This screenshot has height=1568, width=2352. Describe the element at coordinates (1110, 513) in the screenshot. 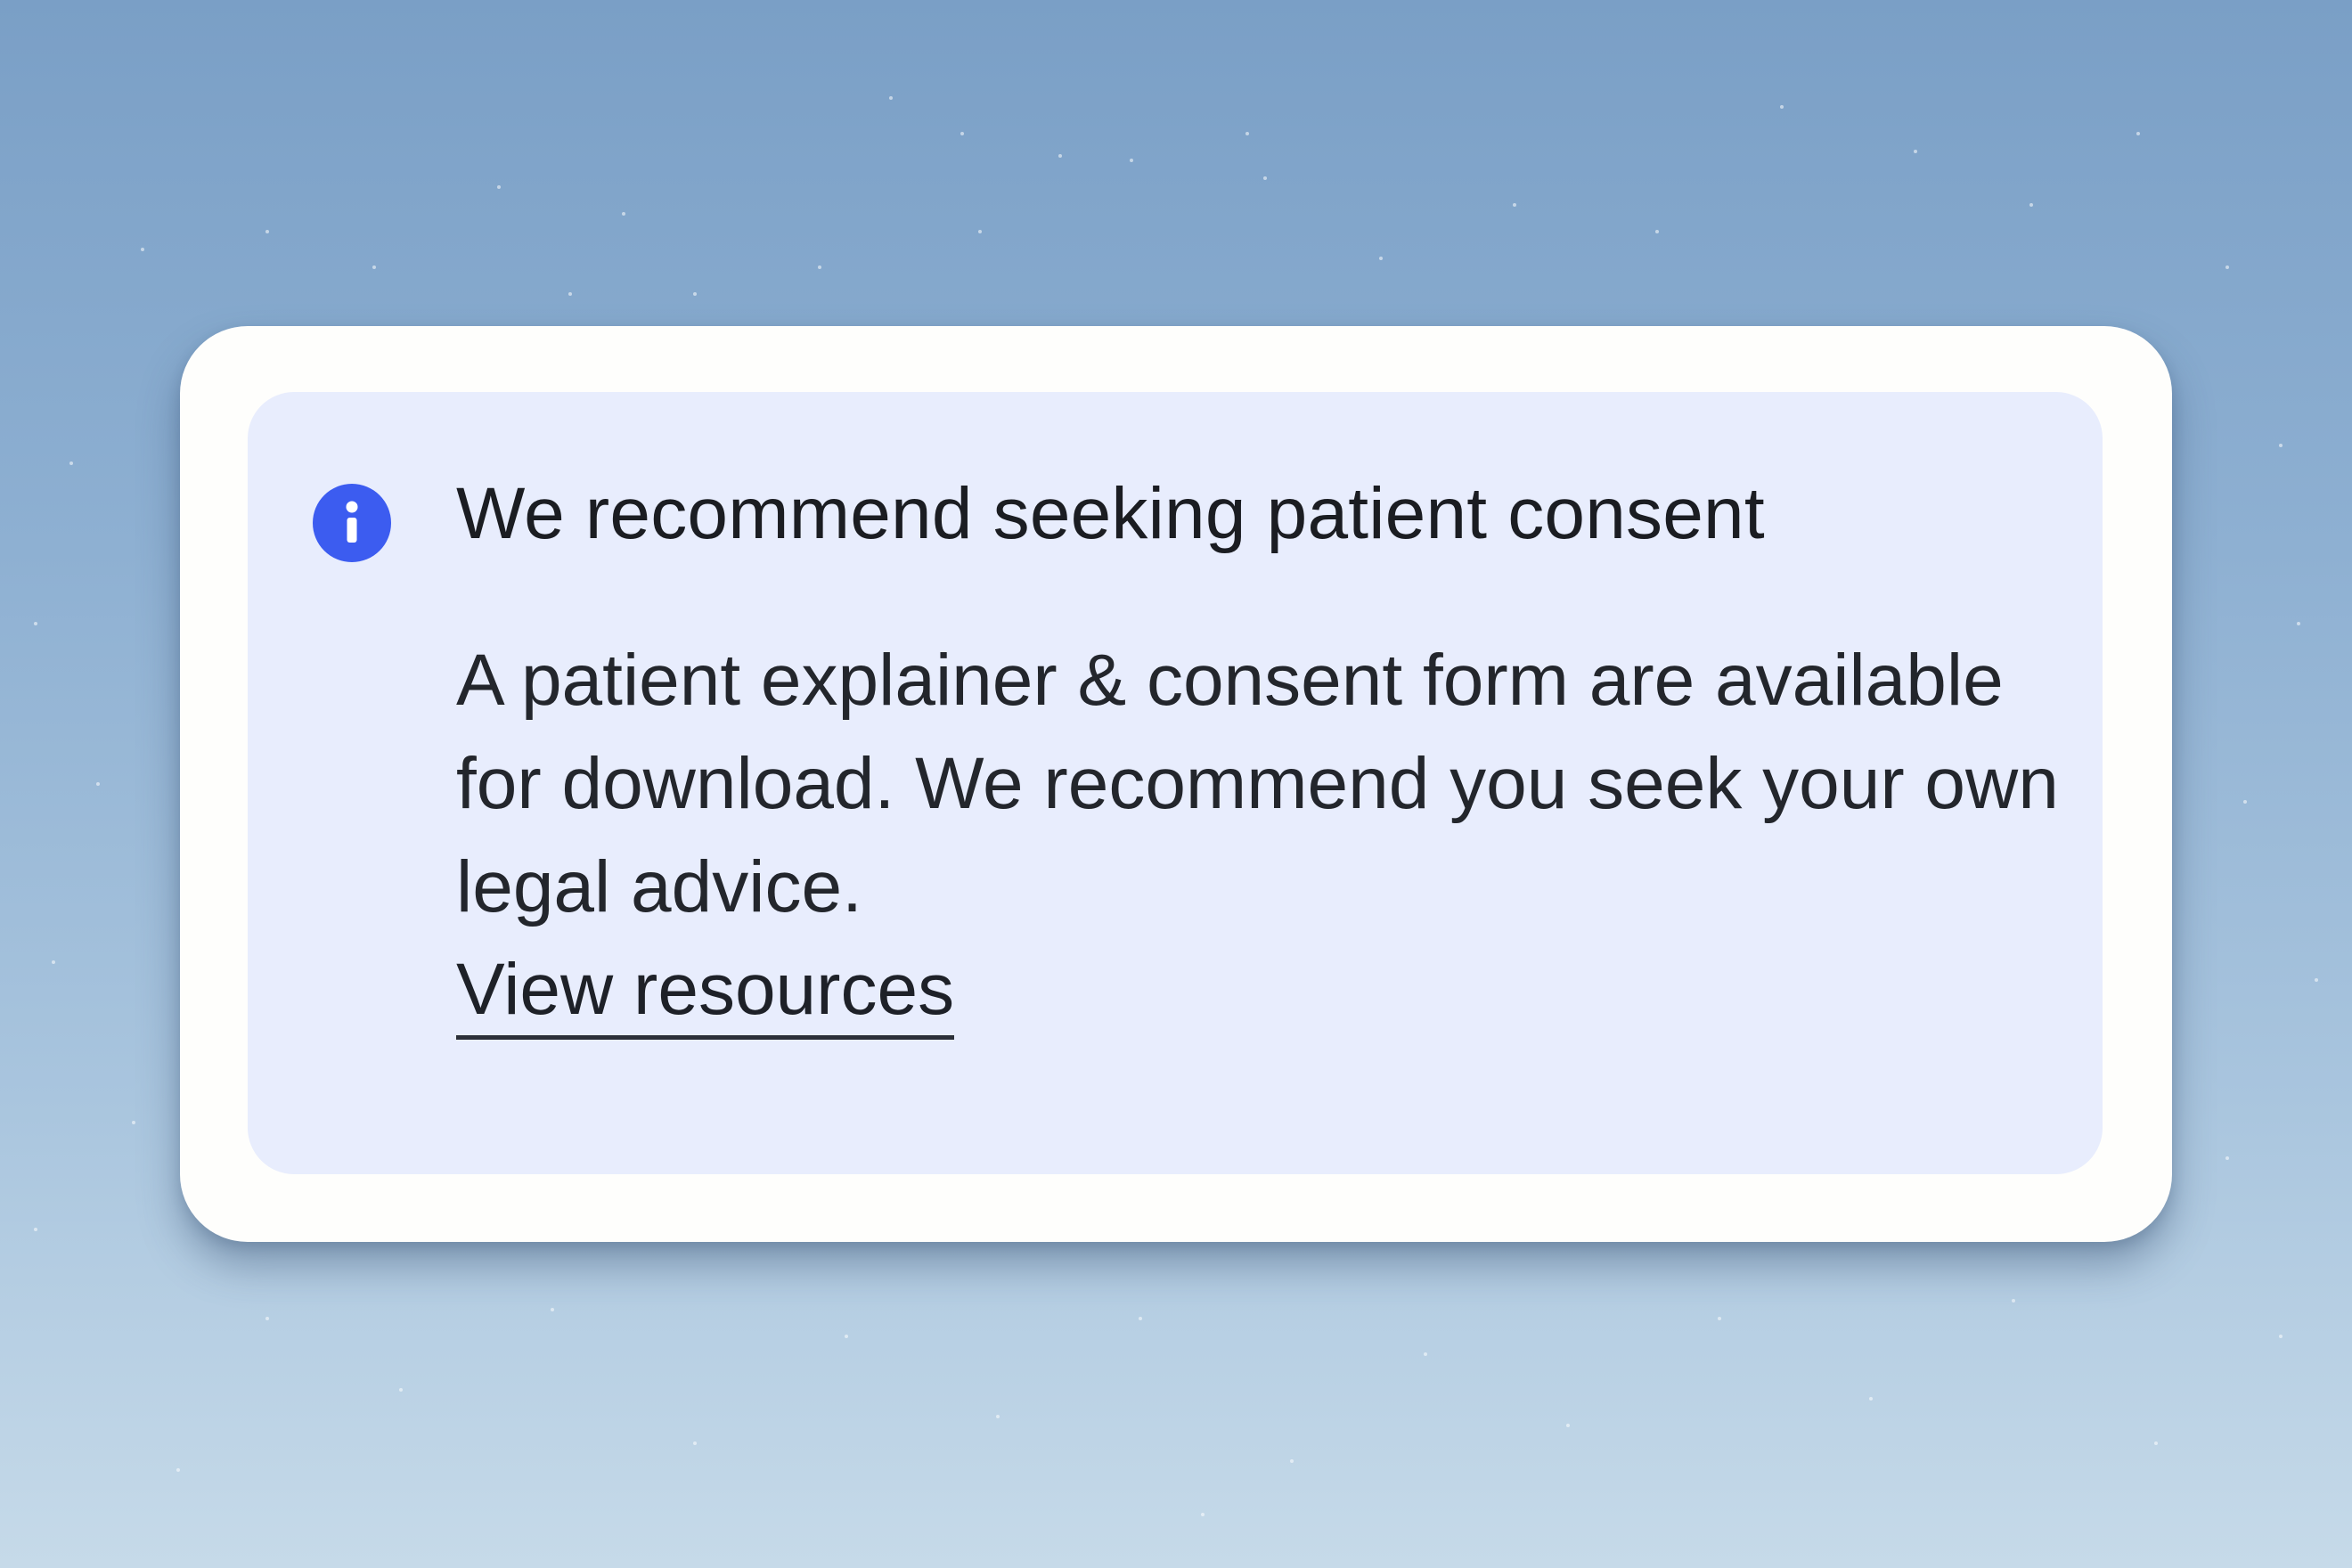

I see `notice-title: We recommend seeking patient consent` at that location.